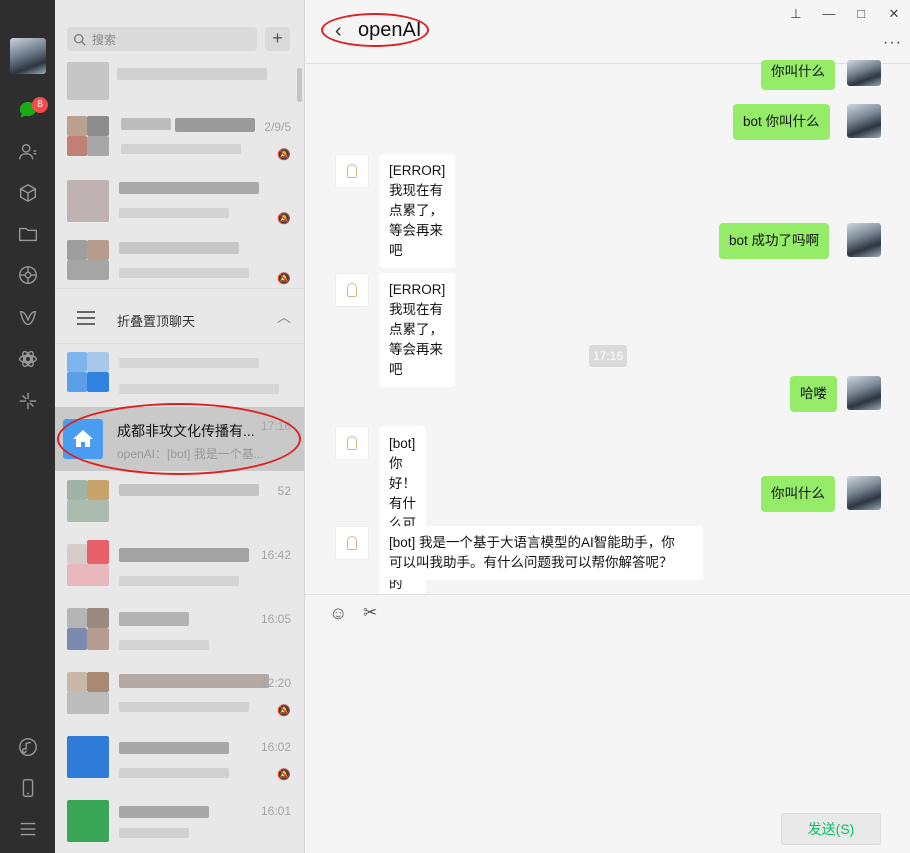 This screenshot has width=910, height=853. What do you see at coordinates (781, 122) in the screenshot?
I see `message-bubble-me: bot 你叫什么` at bounding box center [781, 122].